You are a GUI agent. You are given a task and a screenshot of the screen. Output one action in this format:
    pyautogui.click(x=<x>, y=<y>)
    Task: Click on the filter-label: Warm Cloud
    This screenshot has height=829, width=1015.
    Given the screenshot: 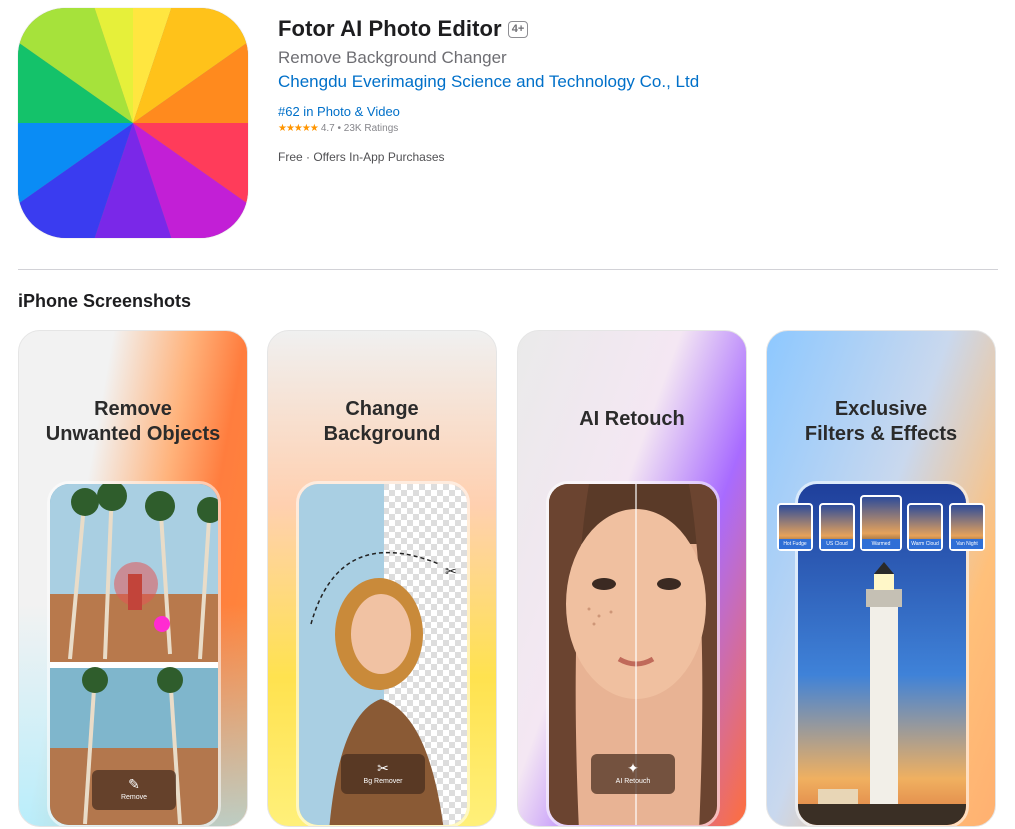 What is the action you would take?
    pyautogui.click(x=925, y=544)
    